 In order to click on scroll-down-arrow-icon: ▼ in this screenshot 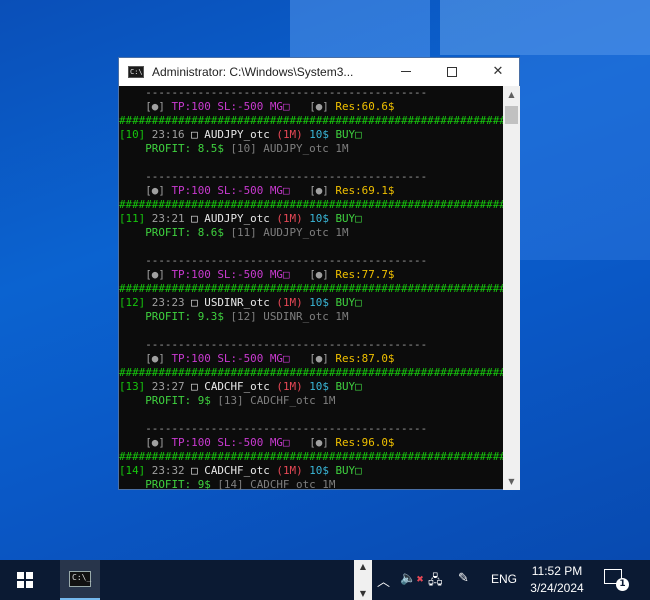, I will do `click(511, 481)`.